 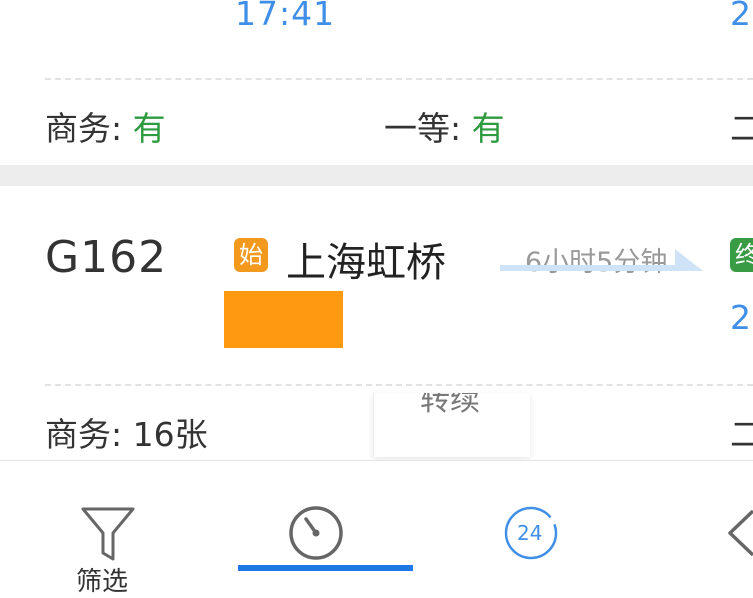 I want to click on tab-time-sort, so click(x=325, y=516).